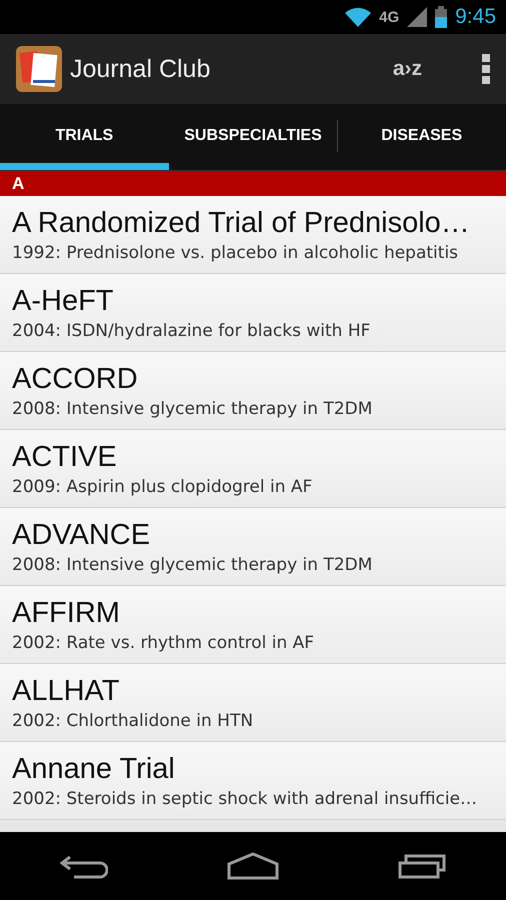 This screenshot has width=506, height=900. I want to click on trial-row: A-HeFT 2004: ISDN/hydralazine for blacks with HF, so click(253, 313).